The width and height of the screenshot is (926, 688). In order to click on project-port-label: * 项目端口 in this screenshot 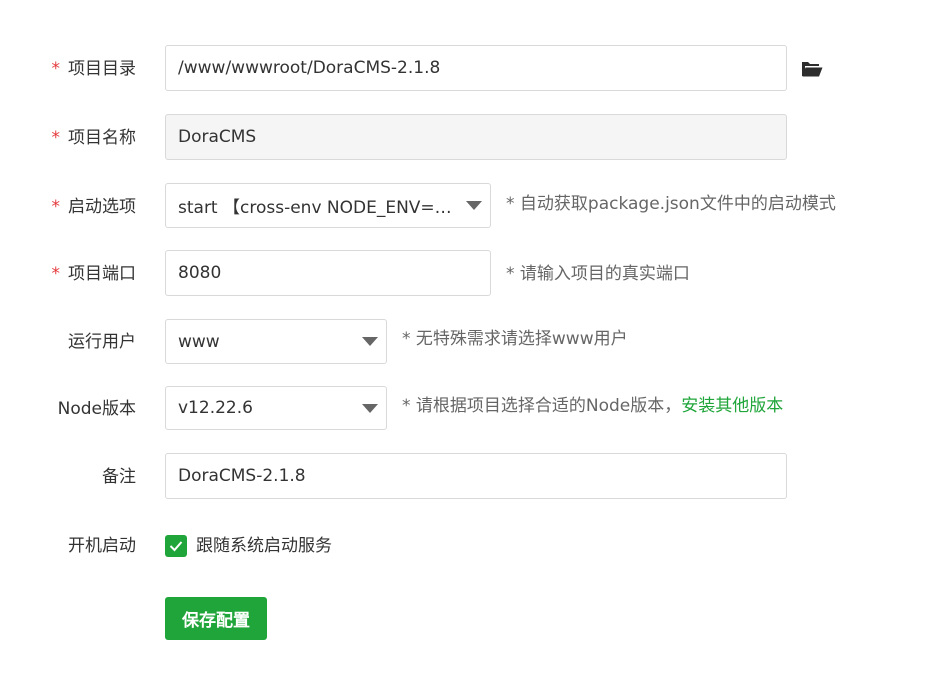, I will do `click(94, 274)`.